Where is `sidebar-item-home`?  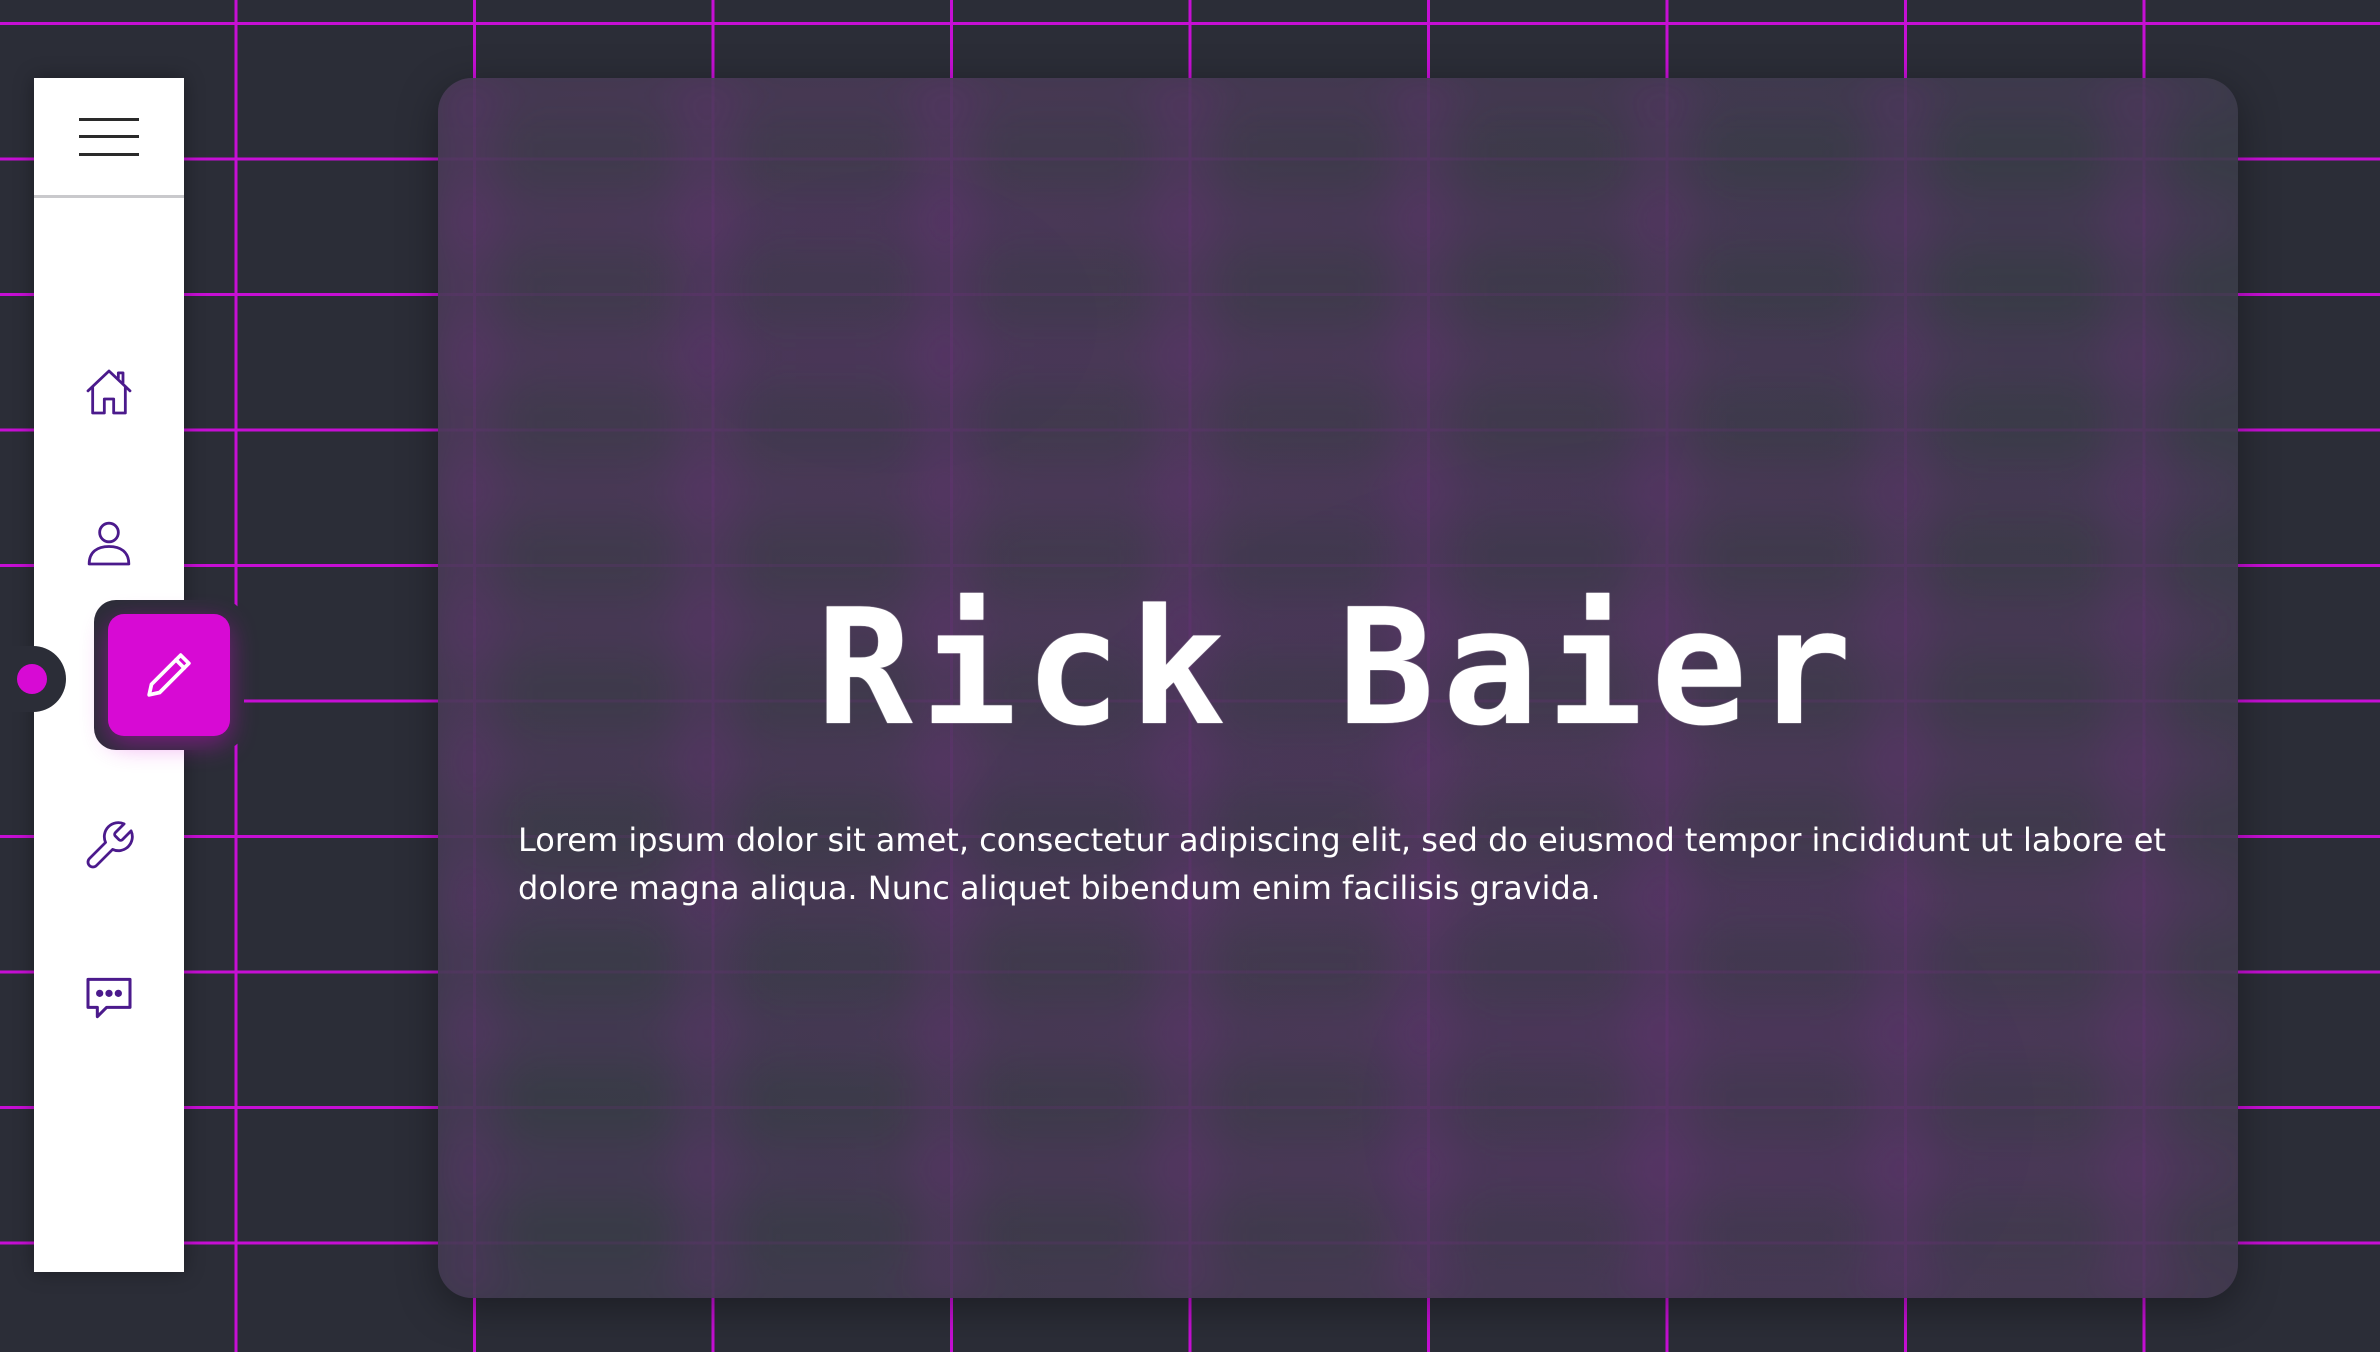 sidebar-item-home is located at coordinates (109, 392).